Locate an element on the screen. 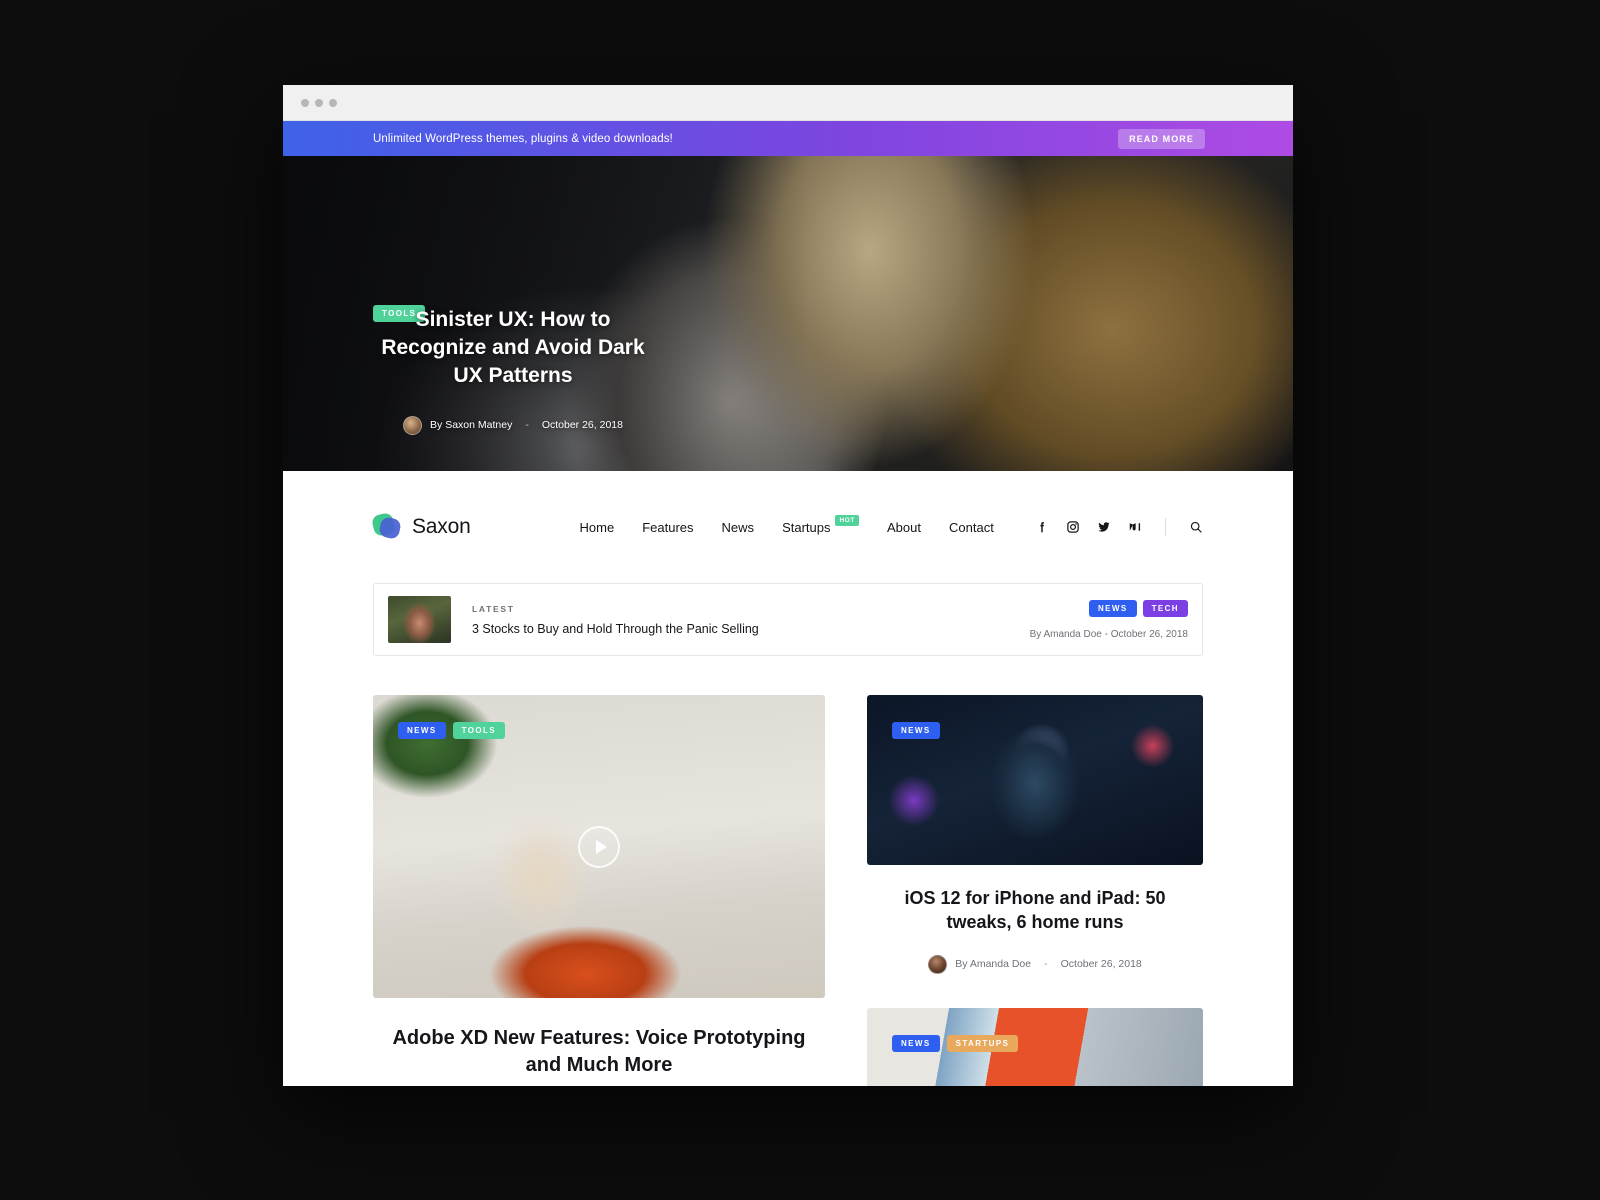 The height and width of the screenshot is (1200, 1600). facebook-icon is located at coordinates (1042, 527).